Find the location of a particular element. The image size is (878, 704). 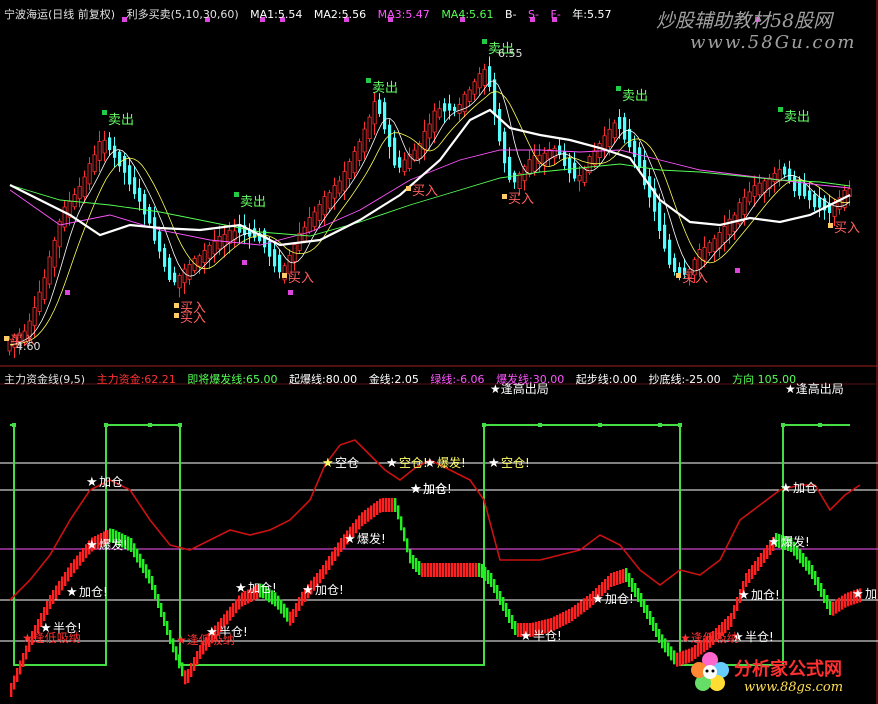

watermark-88gs-url: www.88gs.com is located at coordinates (794, 687).